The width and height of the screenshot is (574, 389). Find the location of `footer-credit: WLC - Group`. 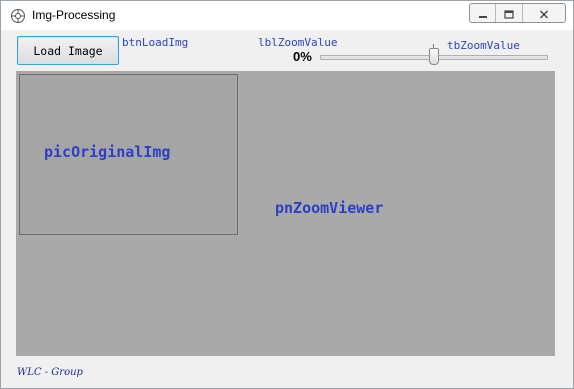

footer-credit: WLC - Group is located at coordinates (50, 372).